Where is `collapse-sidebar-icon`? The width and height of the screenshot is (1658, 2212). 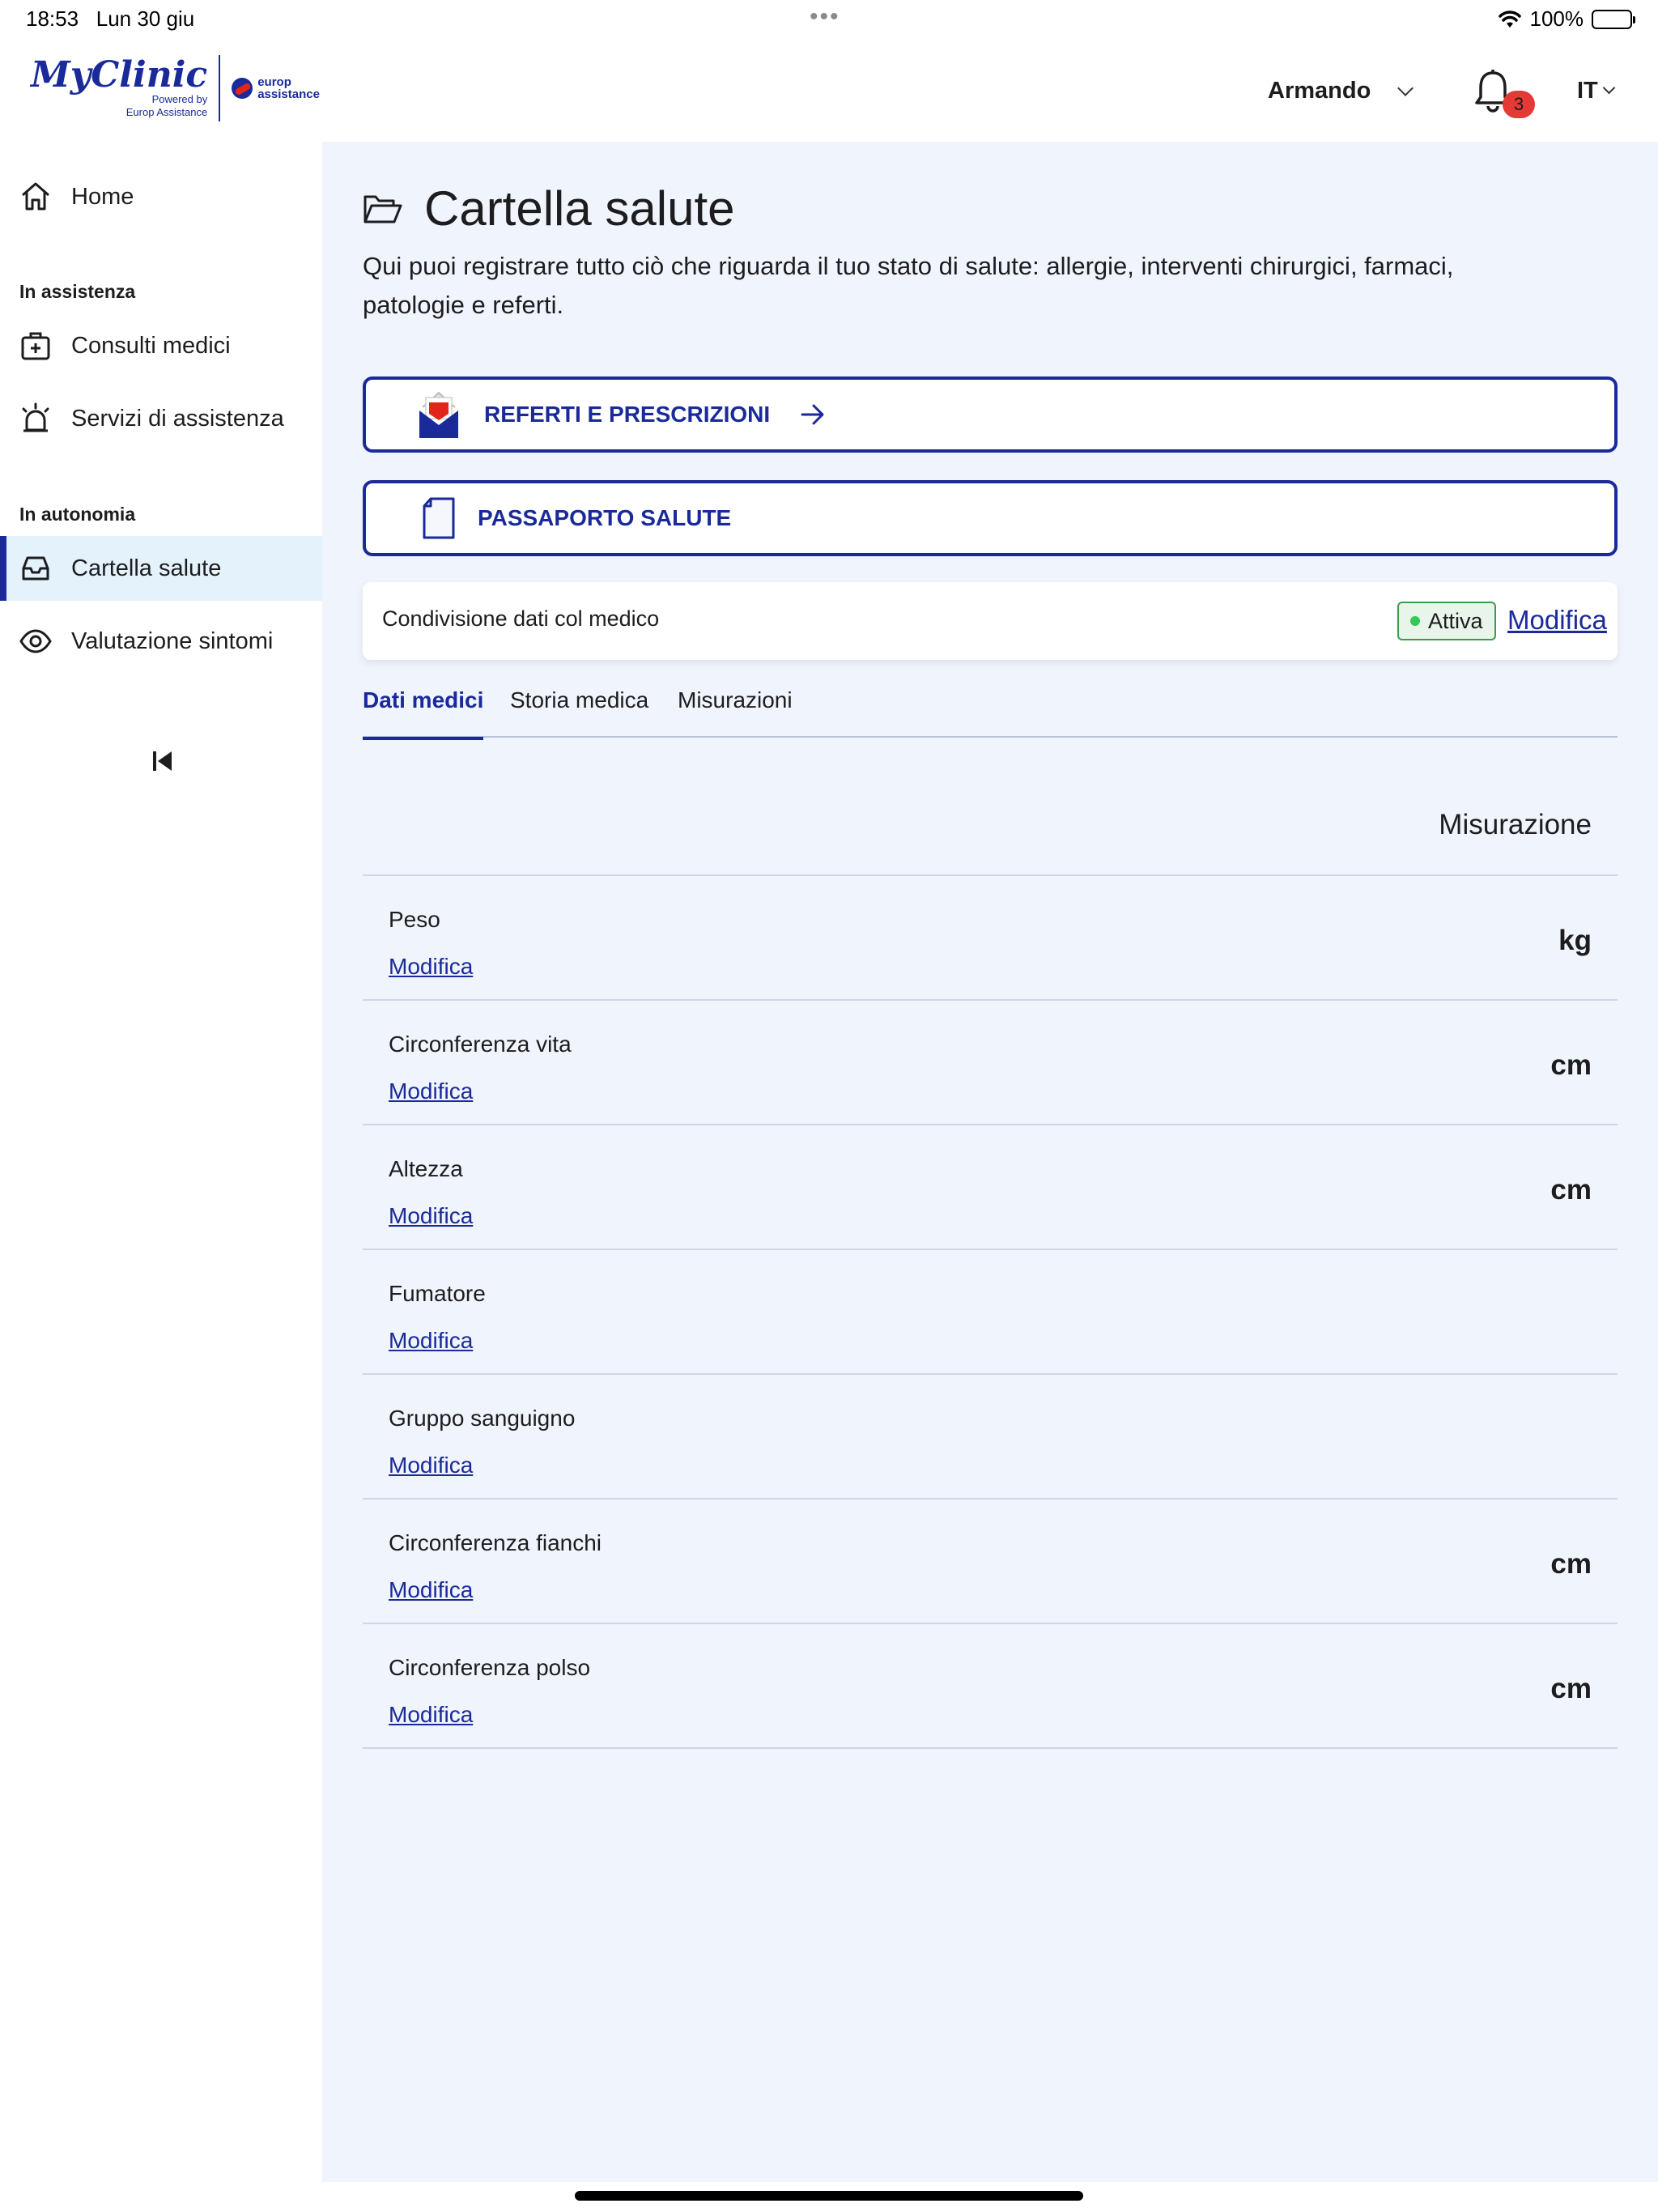
collapse-sidebar-icon is located at coordinates (163, 761).